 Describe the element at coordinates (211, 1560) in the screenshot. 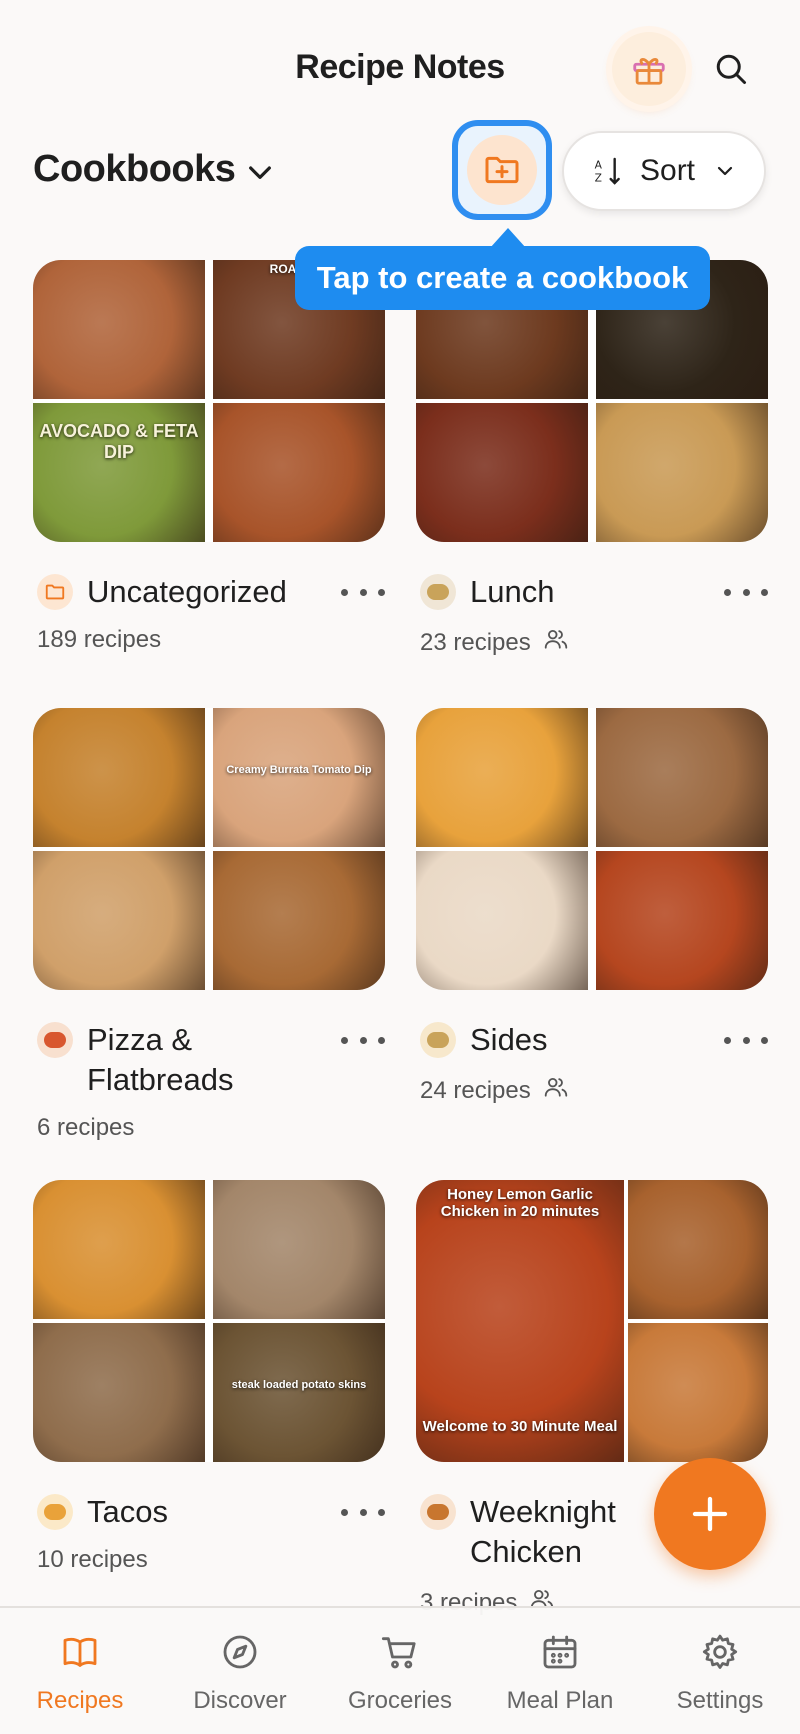

I see `recipe-count: 10 recipes` at that location.